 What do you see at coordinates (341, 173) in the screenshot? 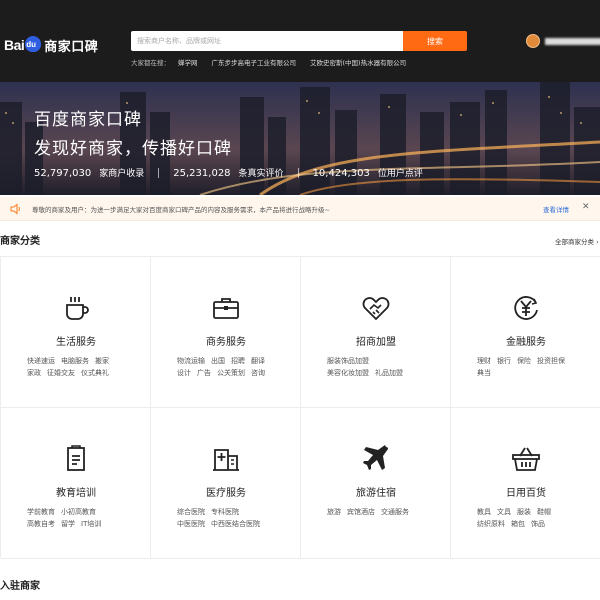
I see `stat-number: 10,424,303` at bounding box center [341, 173].